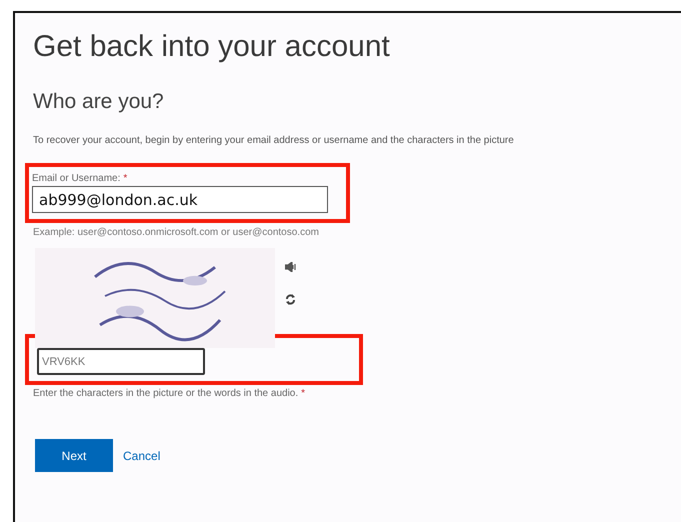  I want to click on example-text: Example: user@contoso.onmicrosoft.com or user@contoso.com, so click(176, 232).